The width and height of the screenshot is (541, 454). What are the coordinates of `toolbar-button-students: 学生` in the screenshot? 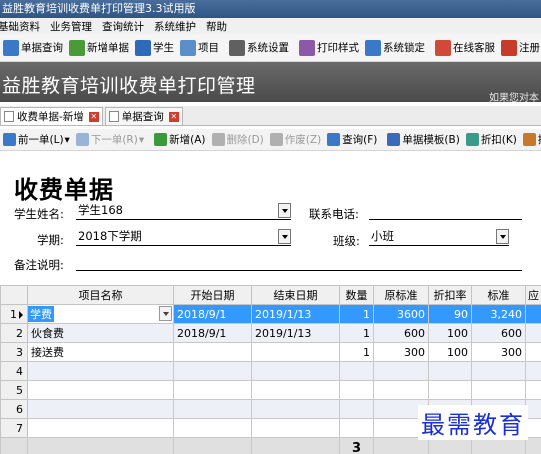 It's located at (154, 48).